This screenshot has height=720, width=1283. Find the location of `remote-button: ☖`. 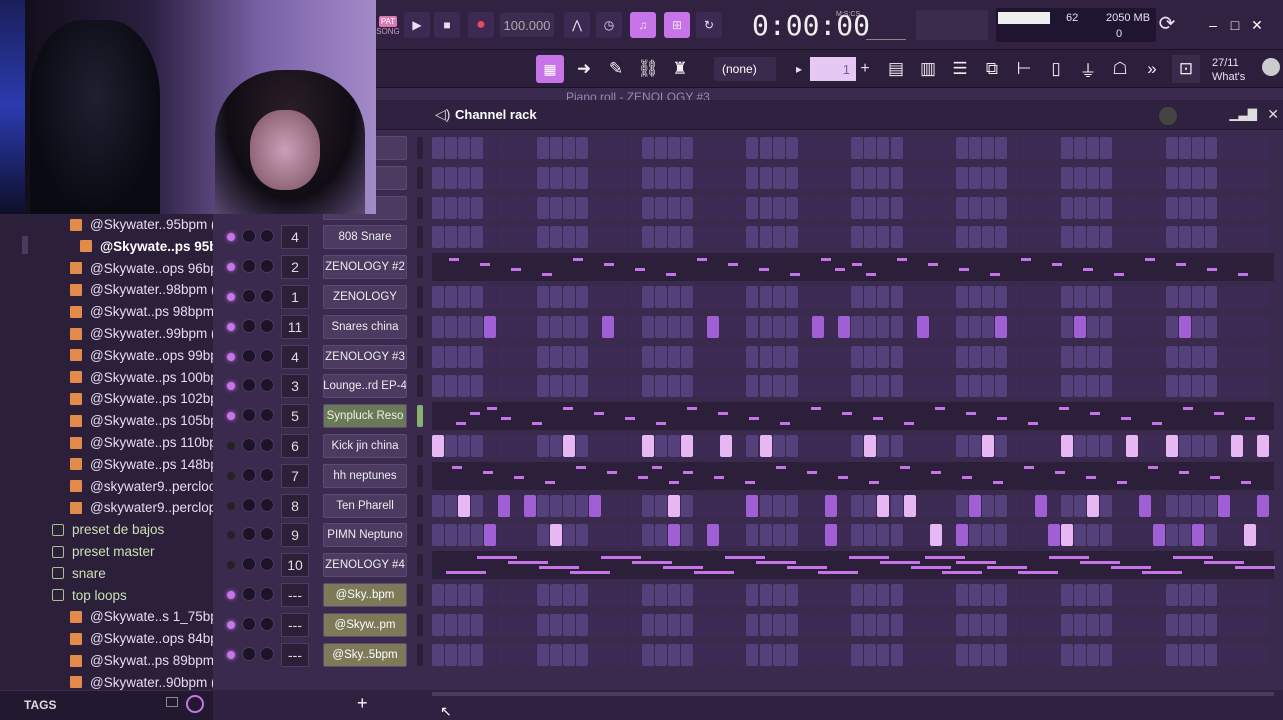

remote-button: ☖ is located at coordinates (1120, 69).